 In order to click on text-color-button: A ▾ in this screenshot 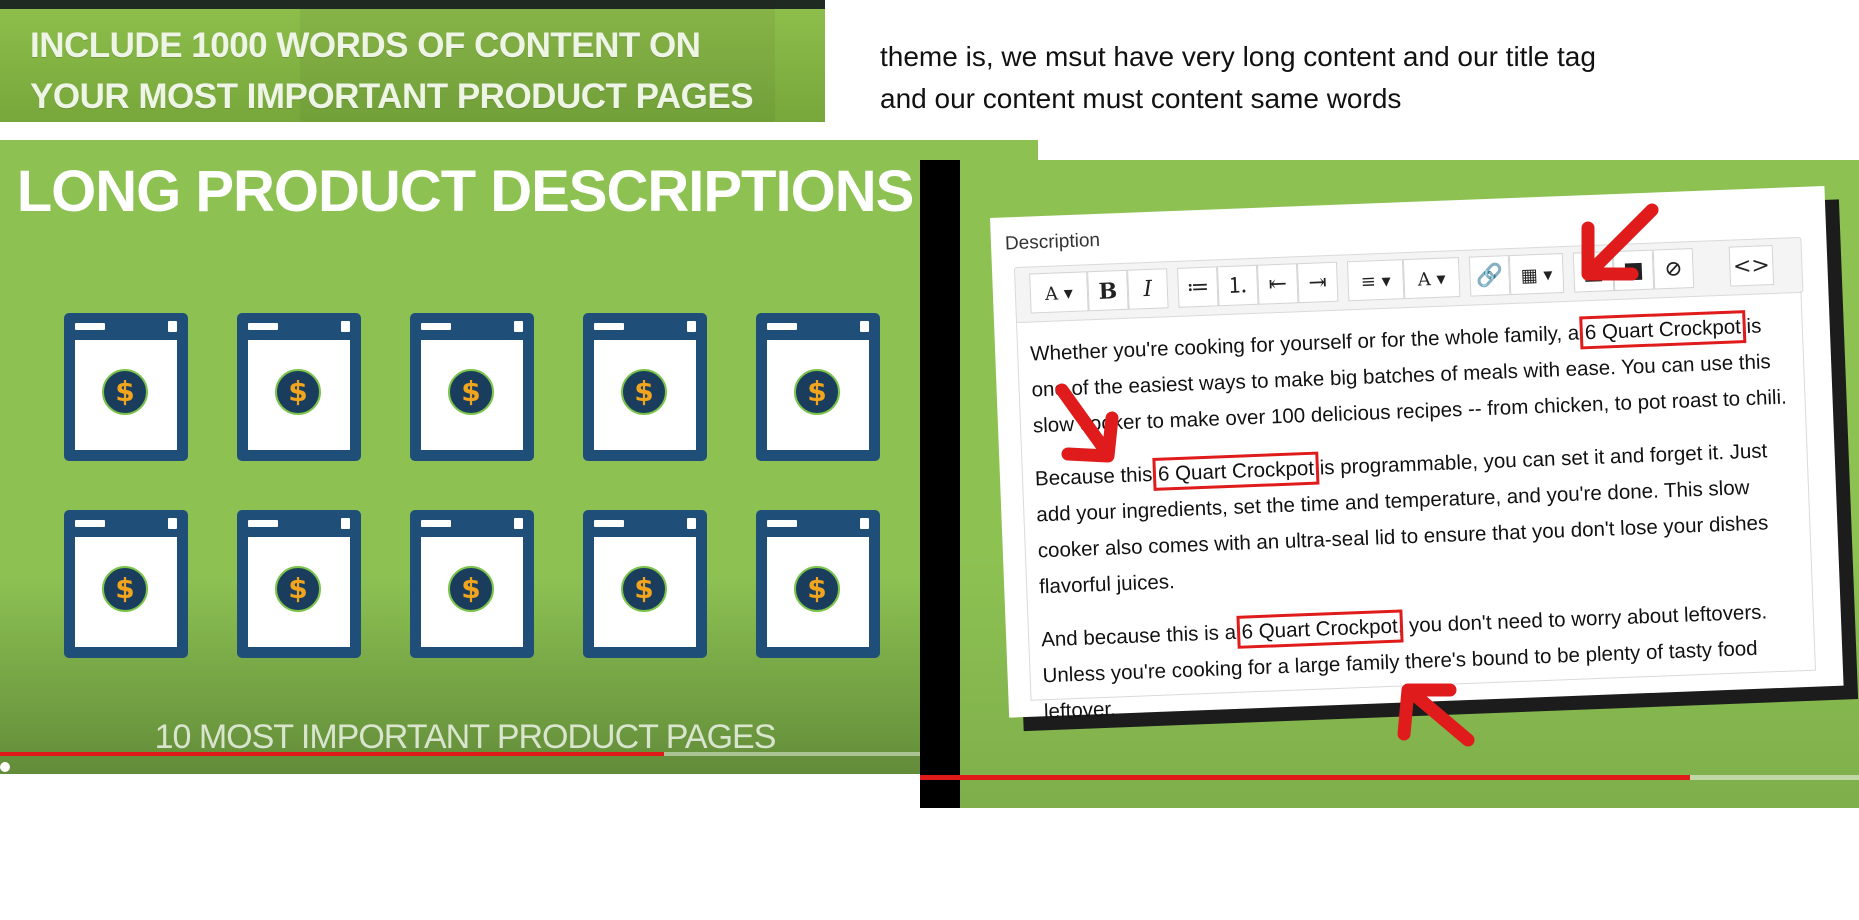, I will do `click(1431, 278)`.